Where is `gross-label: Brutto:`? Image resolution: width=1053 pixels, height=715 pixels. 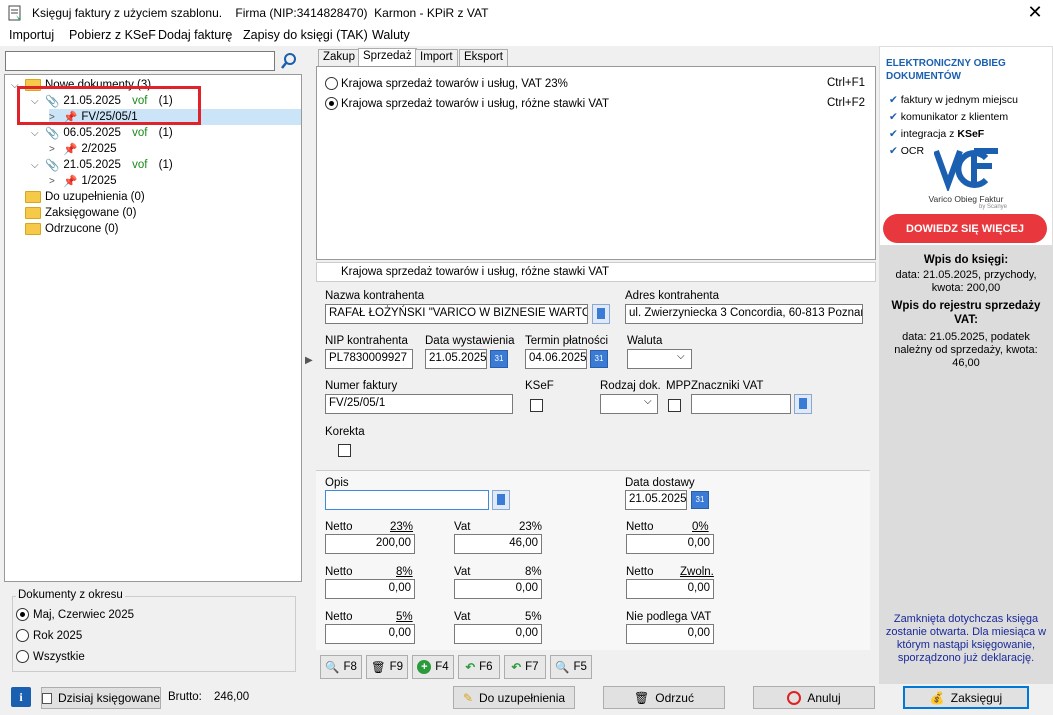
gross-label: Brutto: is located at coordinates (185, 697).